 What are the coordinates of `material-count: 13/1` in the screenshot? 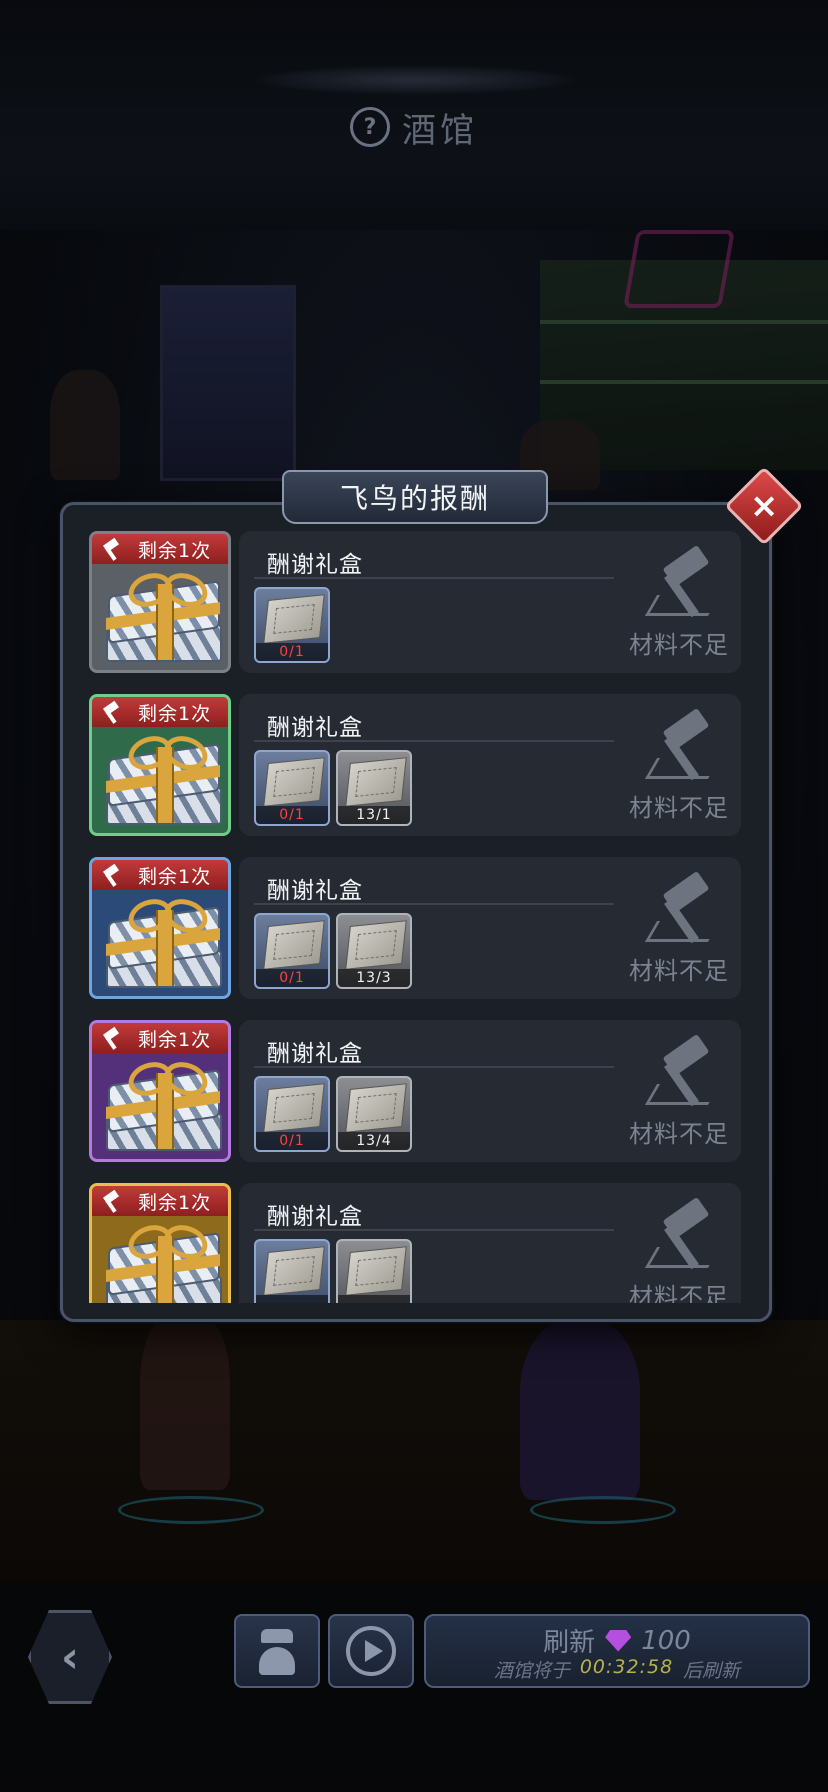 It's located at (374, 815).